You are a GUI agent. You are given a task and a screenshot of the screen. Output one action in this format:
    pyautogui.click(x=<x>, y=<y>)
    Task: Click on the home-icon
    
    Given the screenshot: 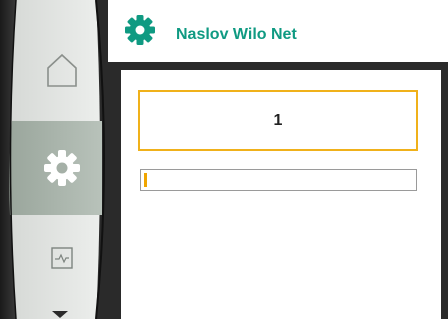 What is the action you would take?
    pyautogui.click(x=62, y=70)
    